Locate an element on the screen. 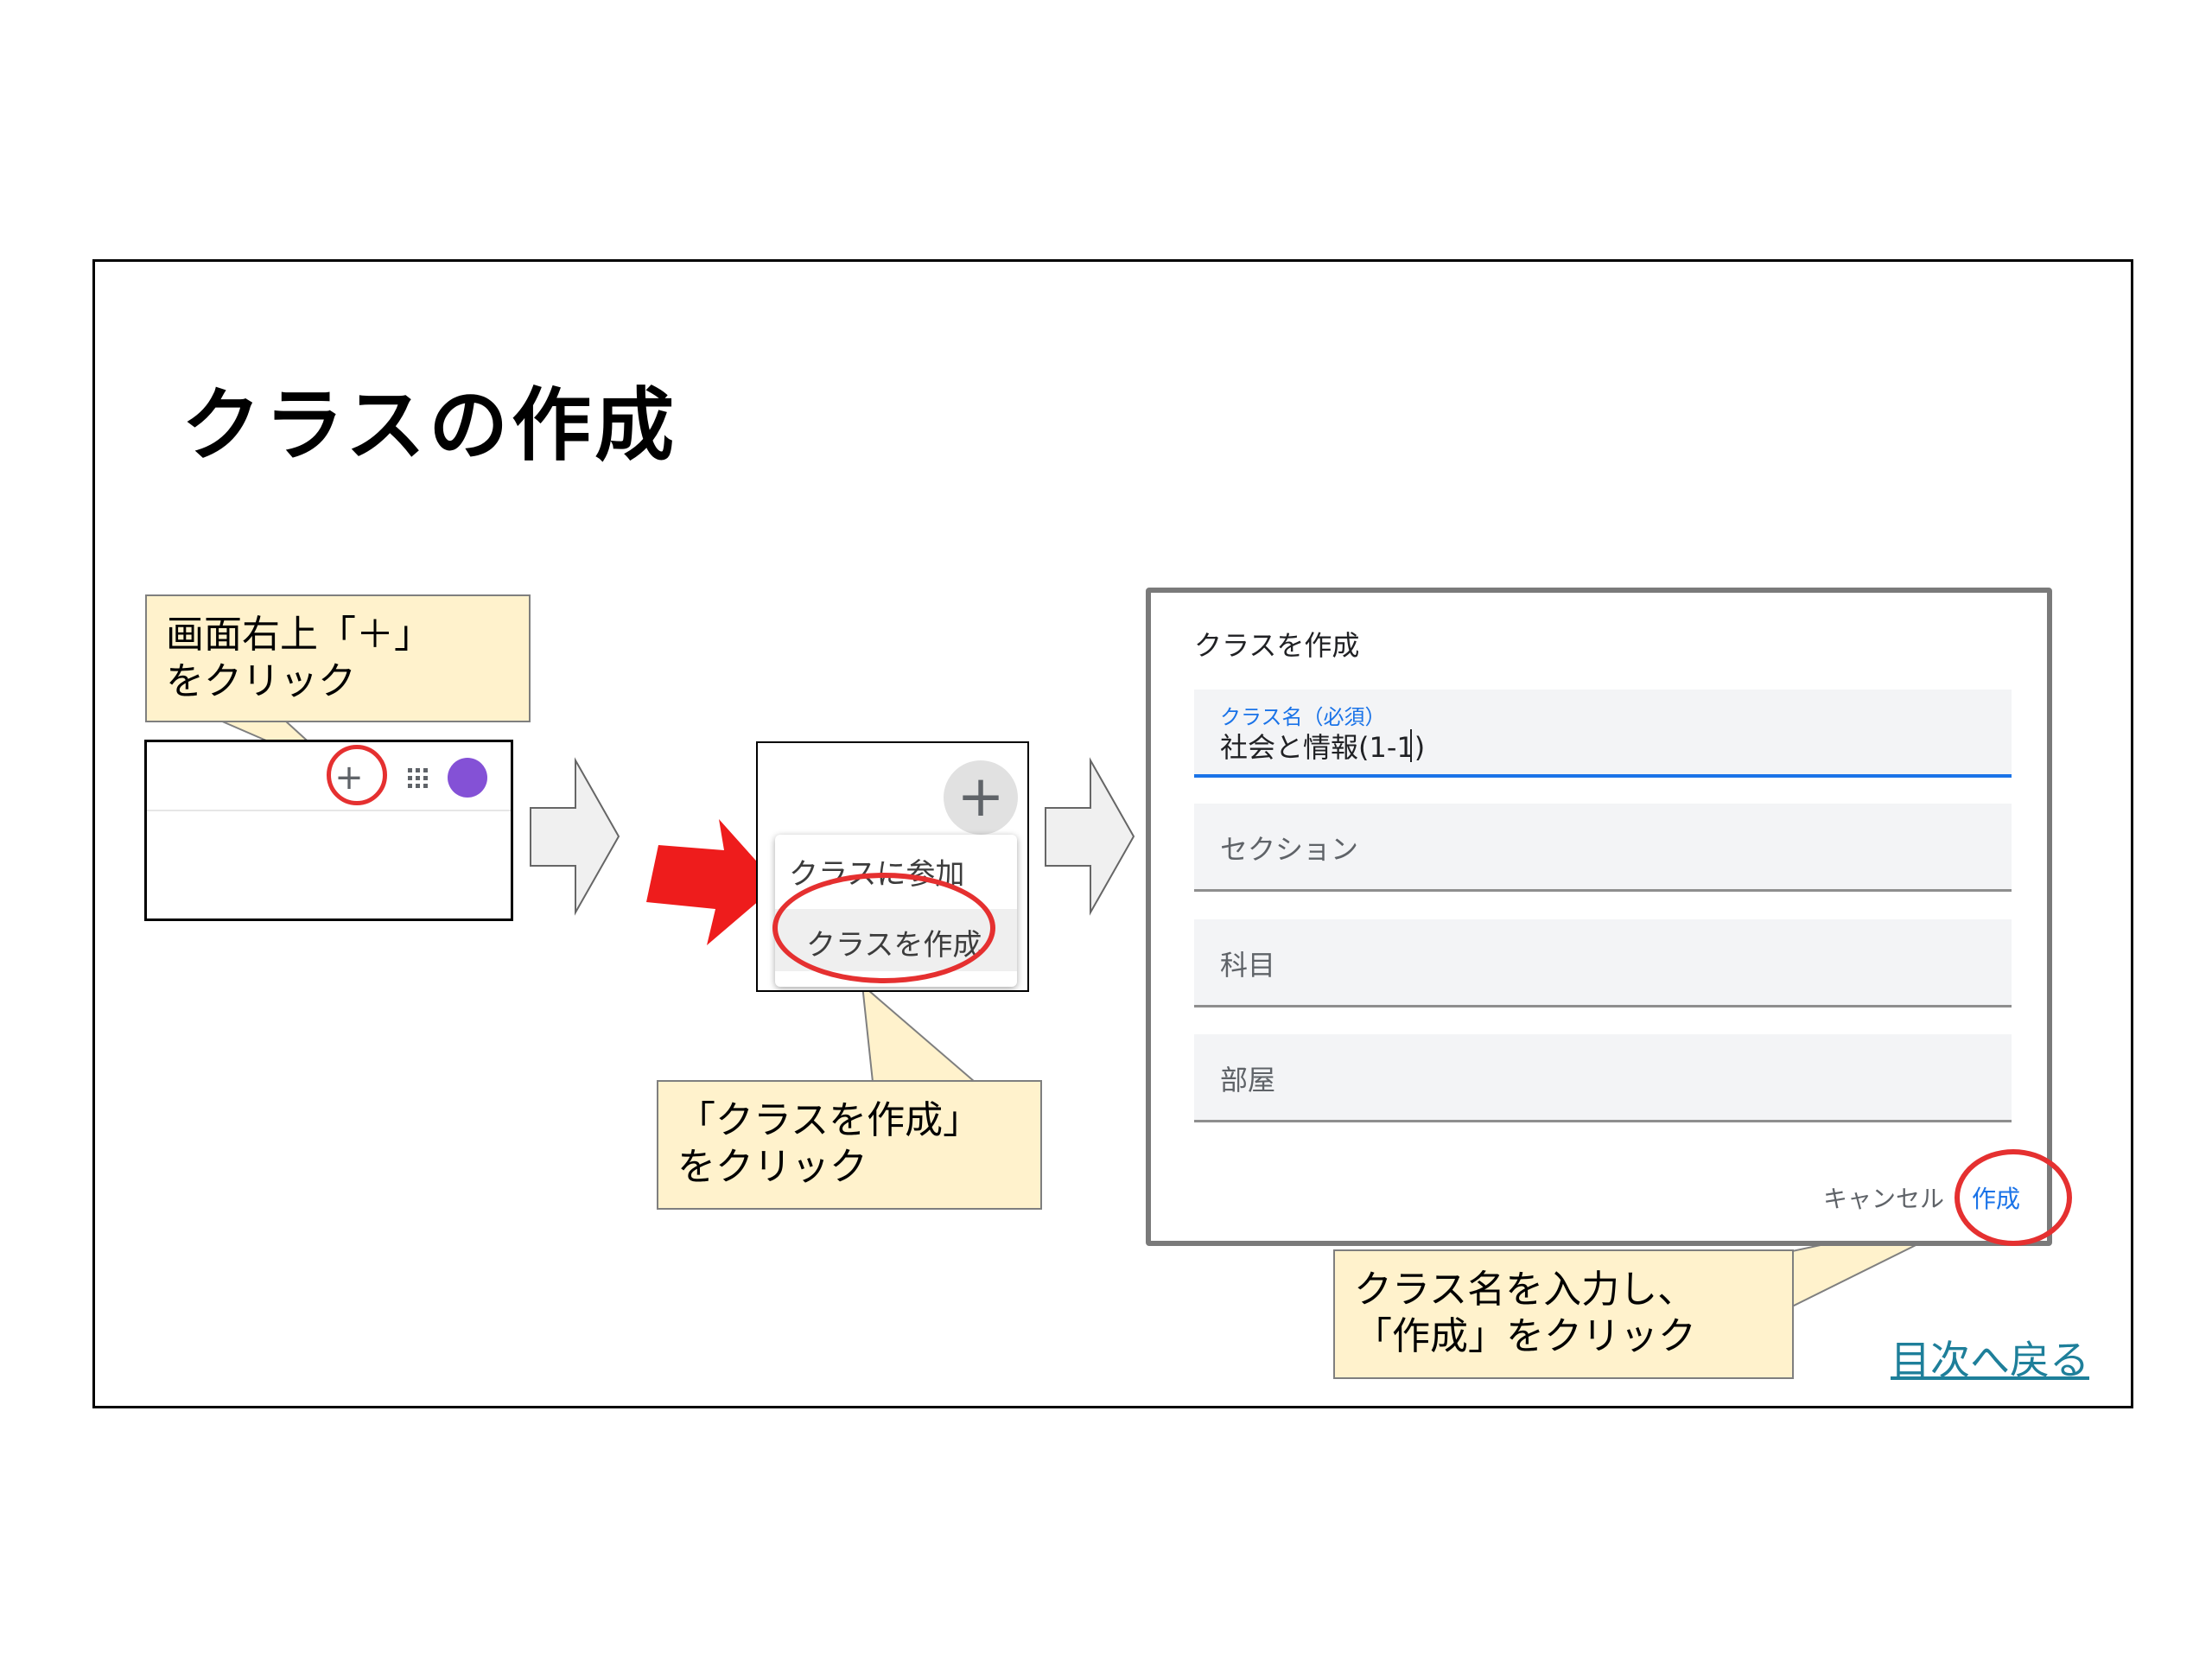  highlight-ellipse is located at coordinates (883, 928).